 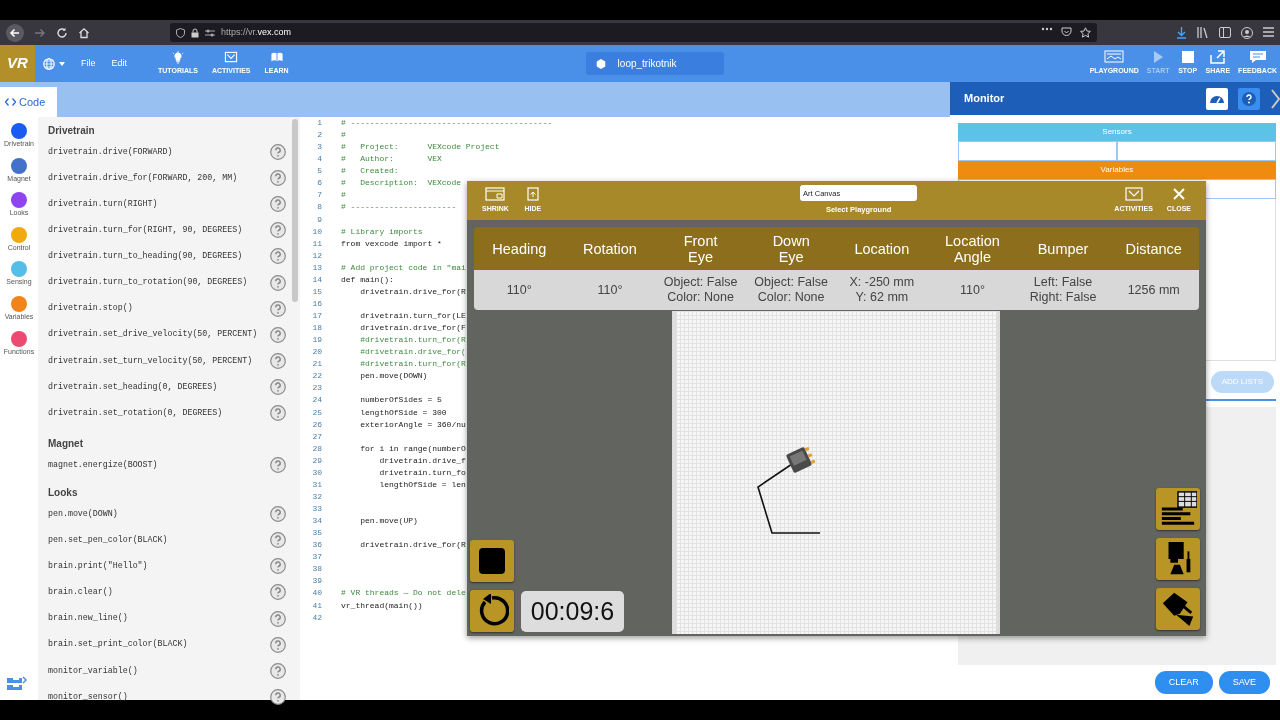 I want to click on reset-button, so click(x=492, y=611).